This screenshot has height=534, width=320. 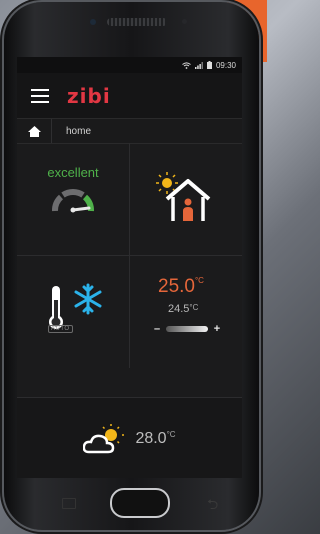 What do you see at coordinates (60, 329) in the screenshot?
I see `mode-badge: AUTO` at bounding box center [60, 329].